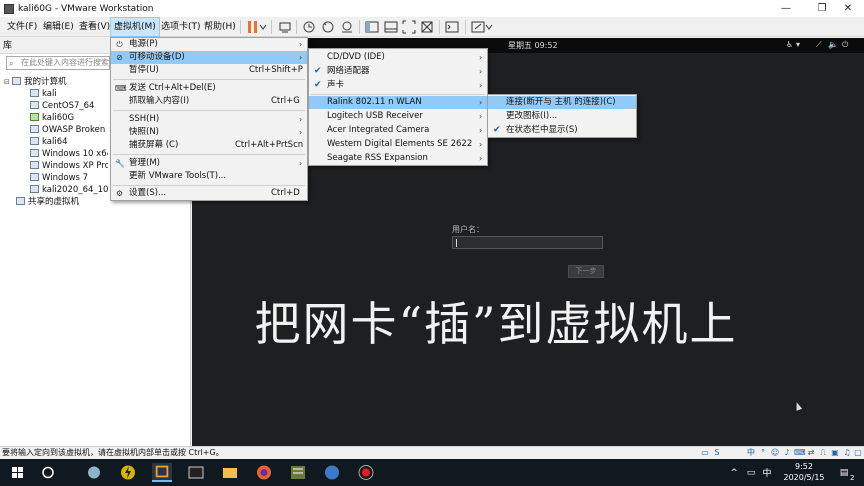 The image size is (864, 486). Describe the element at coordinates (128, 472) in the screenshot. I see `bolt-app-icon` at that location.